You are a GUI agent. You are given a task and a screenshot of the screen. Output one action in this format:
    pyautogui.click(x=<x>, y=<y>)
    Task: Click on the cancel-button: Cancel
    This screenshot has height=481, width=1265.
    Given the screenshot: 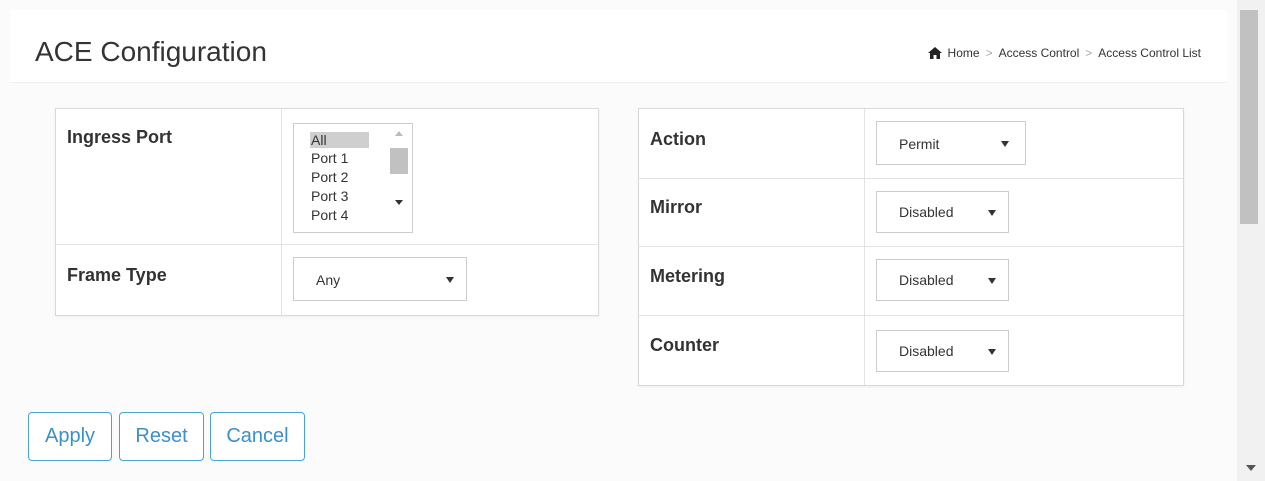 What is the action you would take?
    pyautogui.click(x=257, y=436)
    